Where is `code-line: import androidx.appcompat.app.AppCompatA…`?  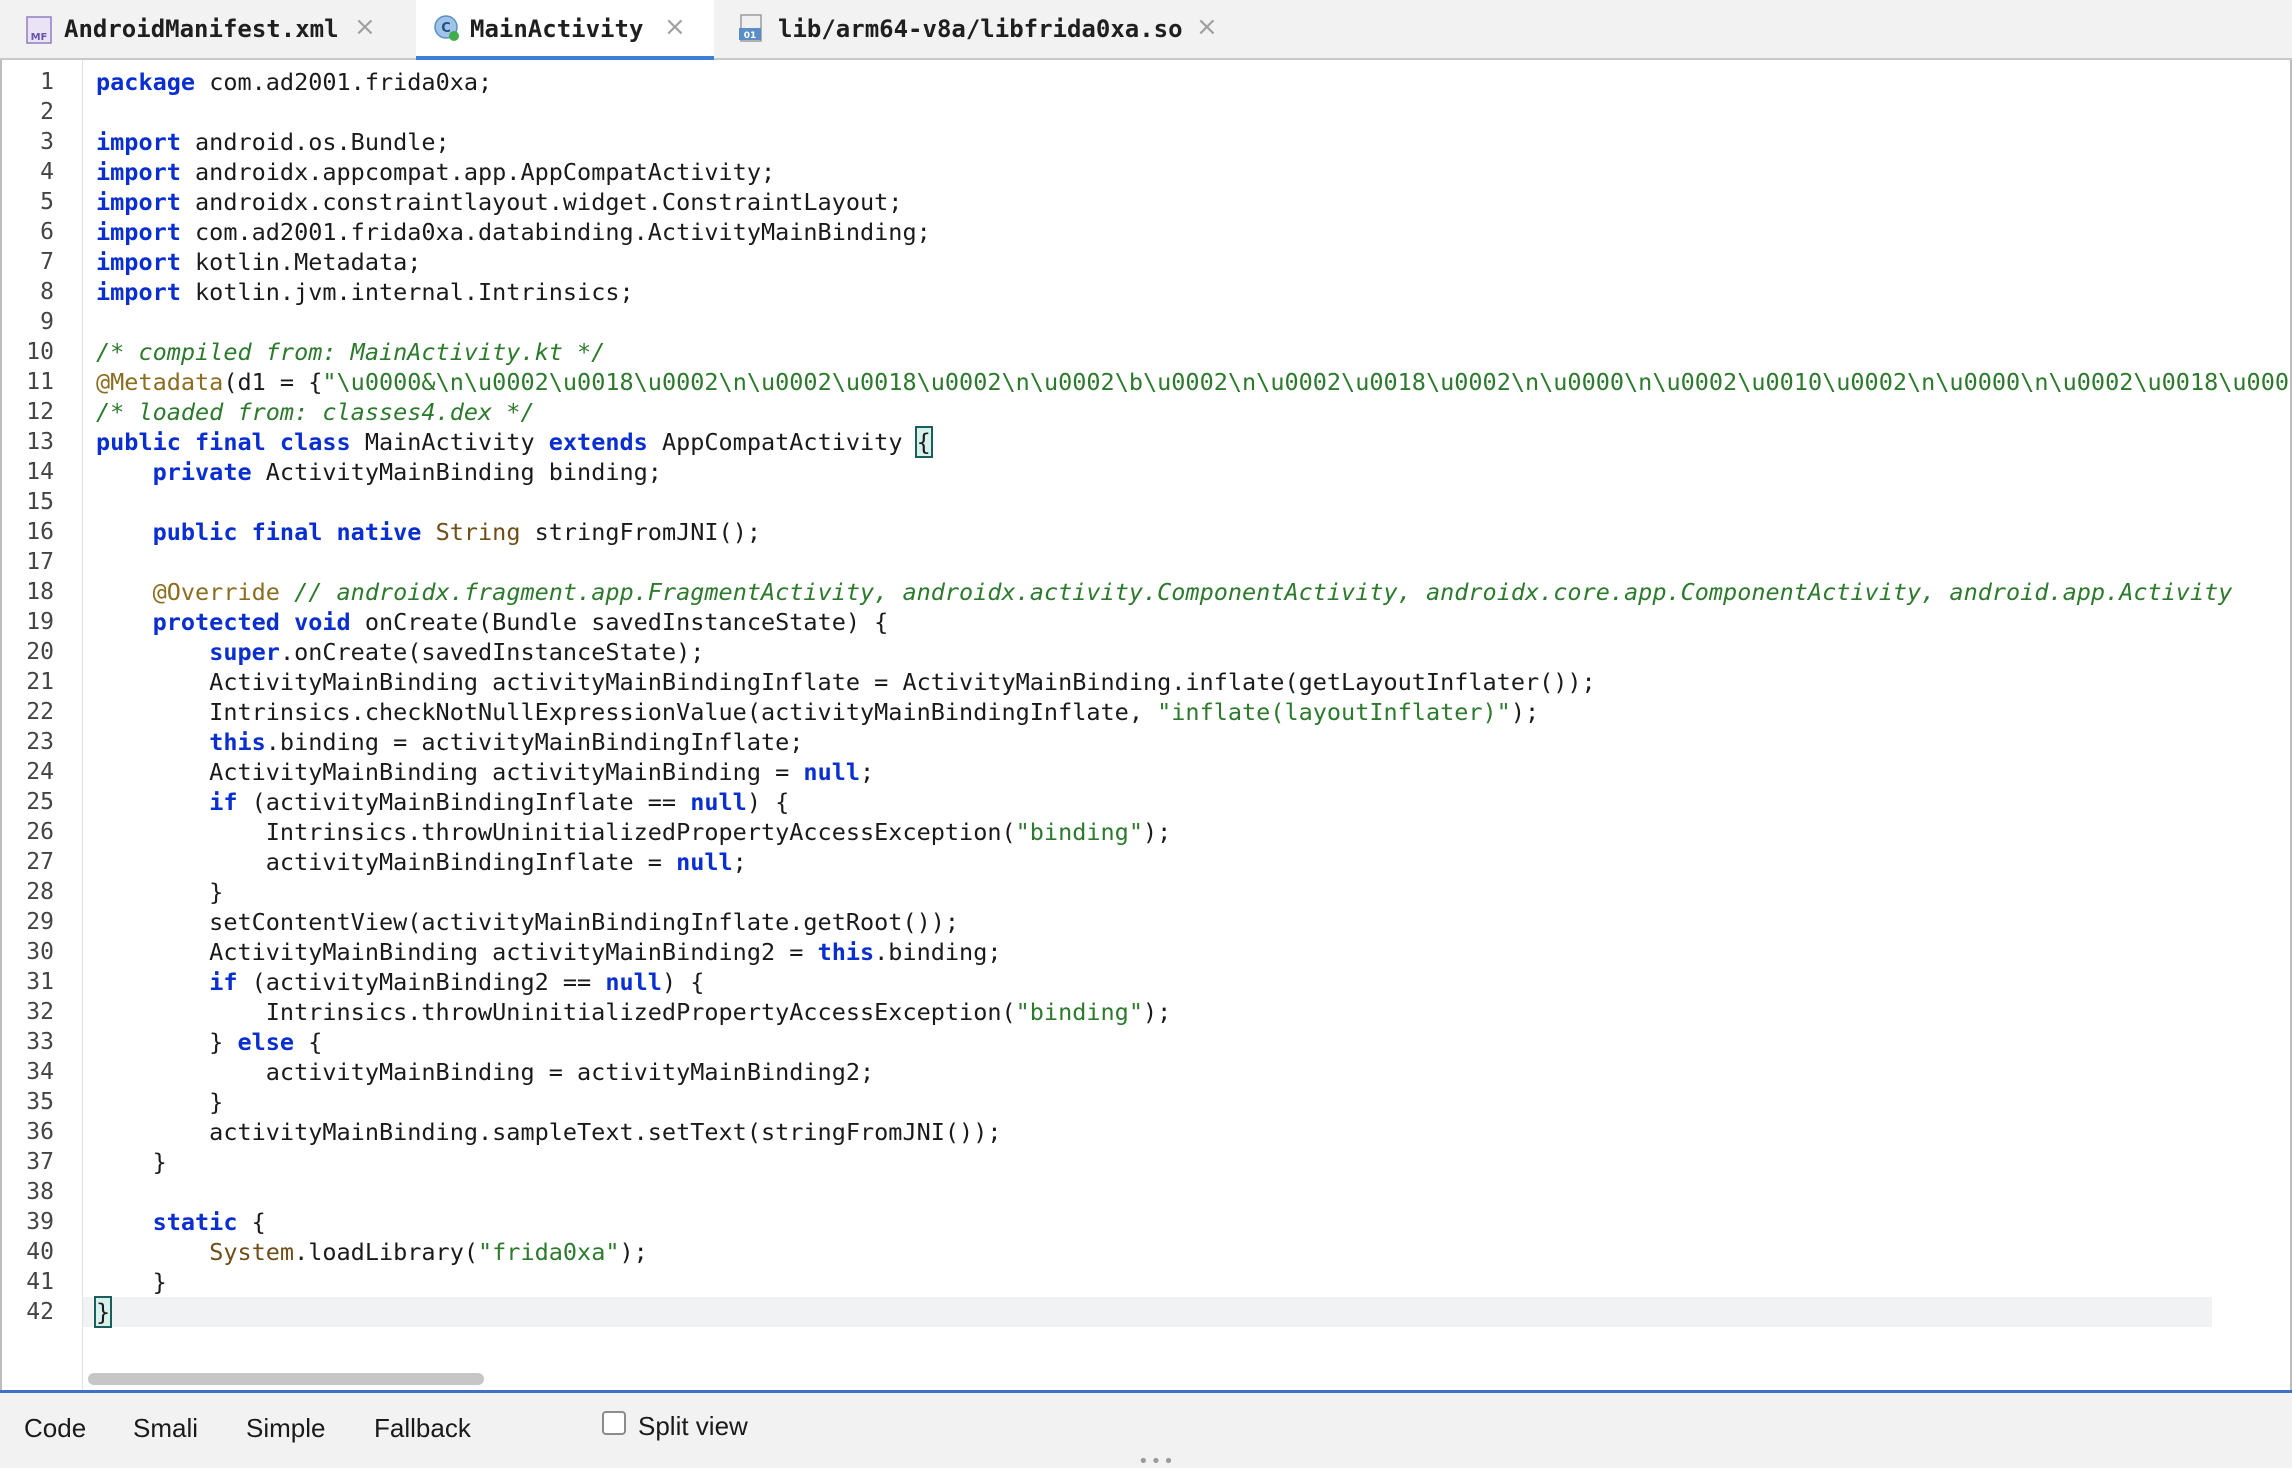 code-line: import androidx.appcompat.app.AppCompatA… is located at coordinates (435, 172).